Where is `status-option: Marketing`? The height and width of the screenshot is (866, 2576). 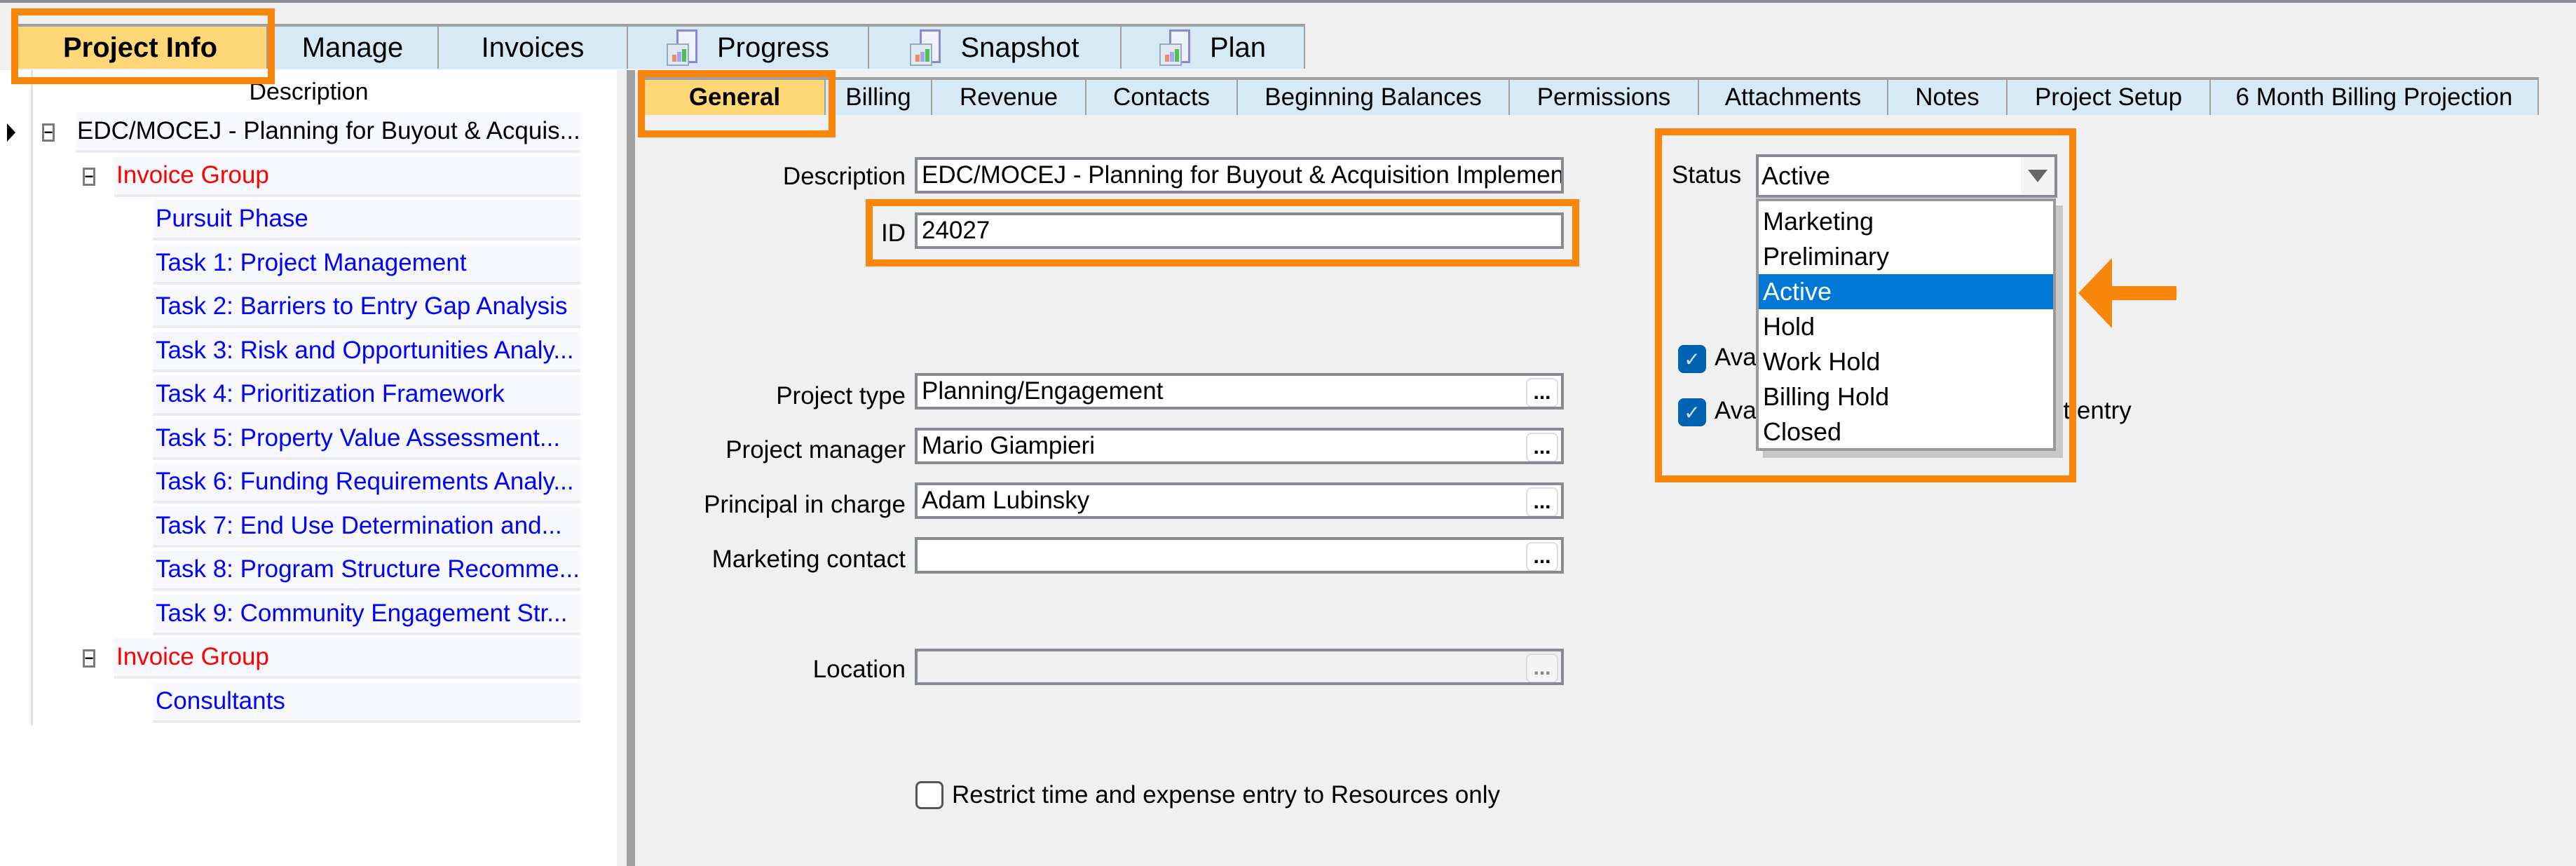
status-option: Marketing is located at coordinates (1906, 221).